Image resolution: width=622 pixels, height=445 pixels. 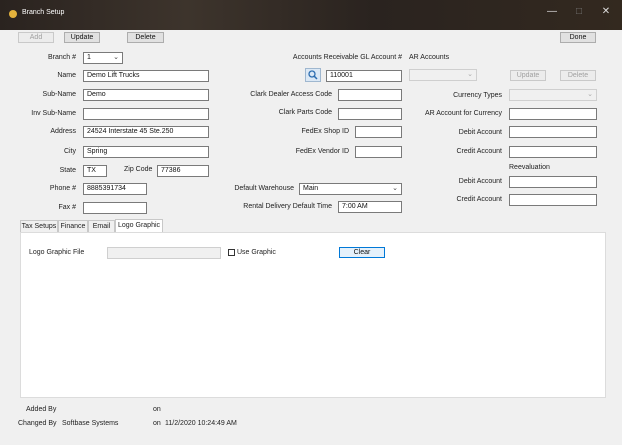 I want to click on fedex-shop-field, so click(x=378, y=132).